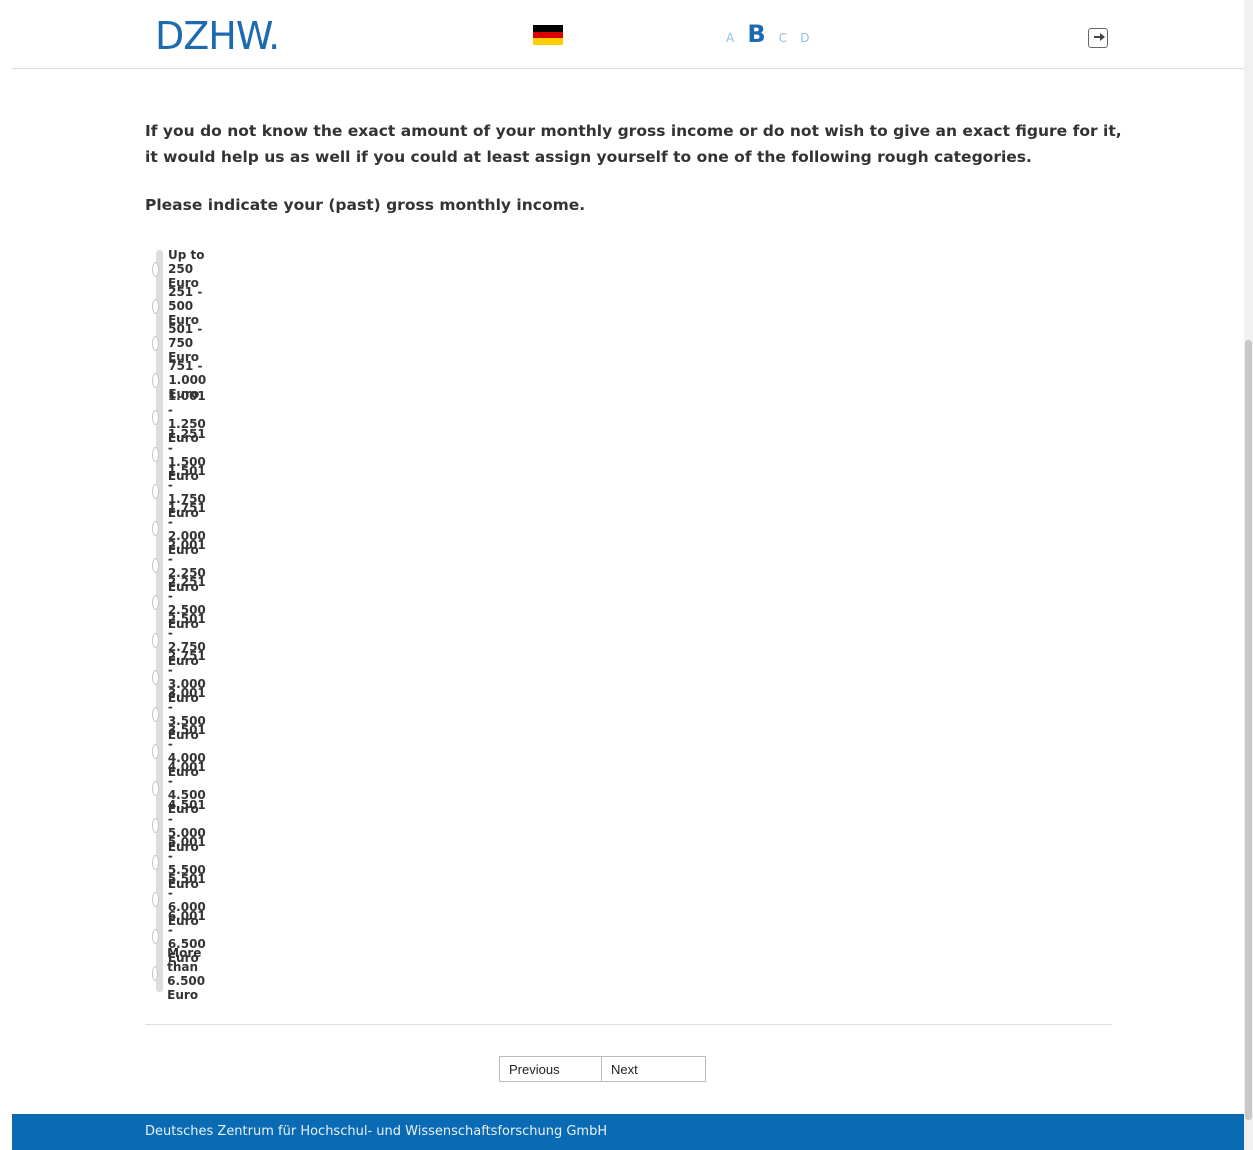  I want to click on font-size-b: B, so click(756, 34).